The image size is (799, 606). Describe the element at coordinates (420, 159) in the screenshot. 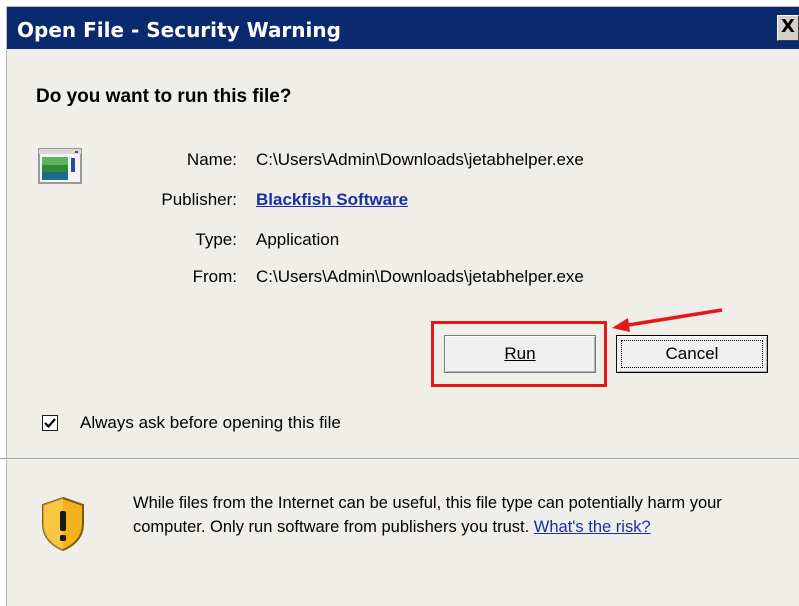

I see `name-value: C:\Users\Admin\Downloads\jetabhelper.exe` at that location.